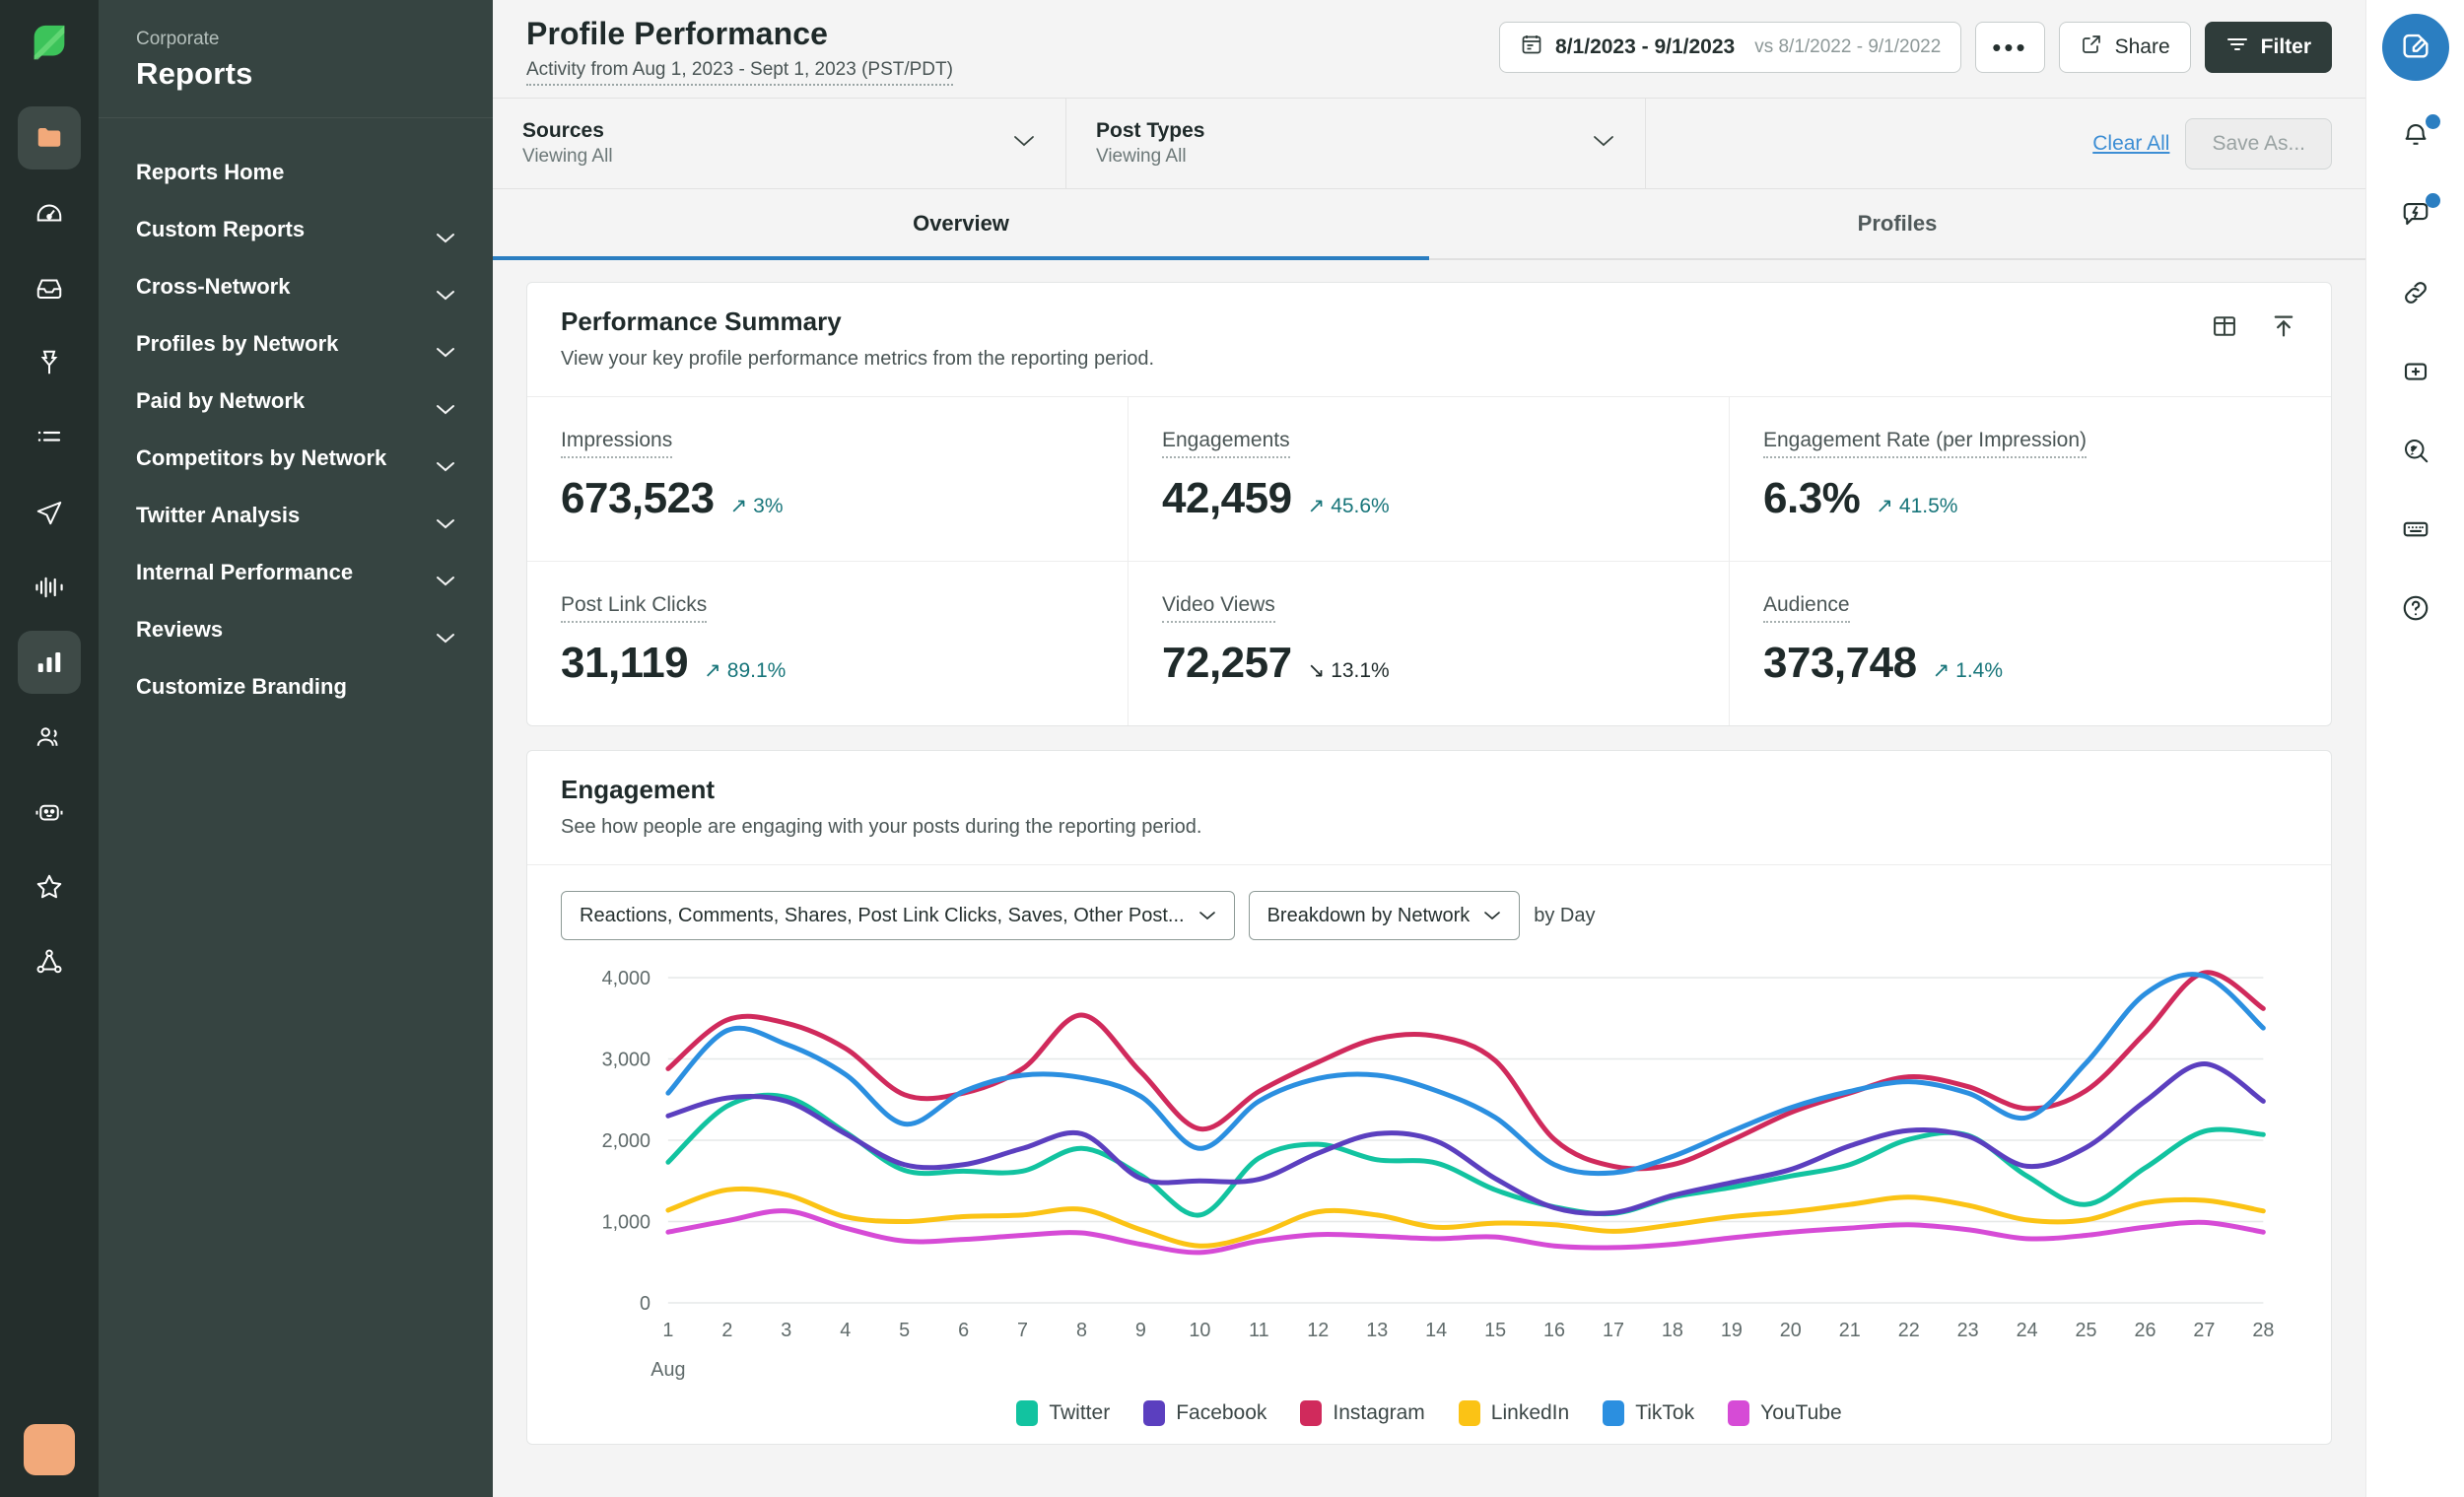  I want to click on metric-label: Engagements, so click(1226, 443).